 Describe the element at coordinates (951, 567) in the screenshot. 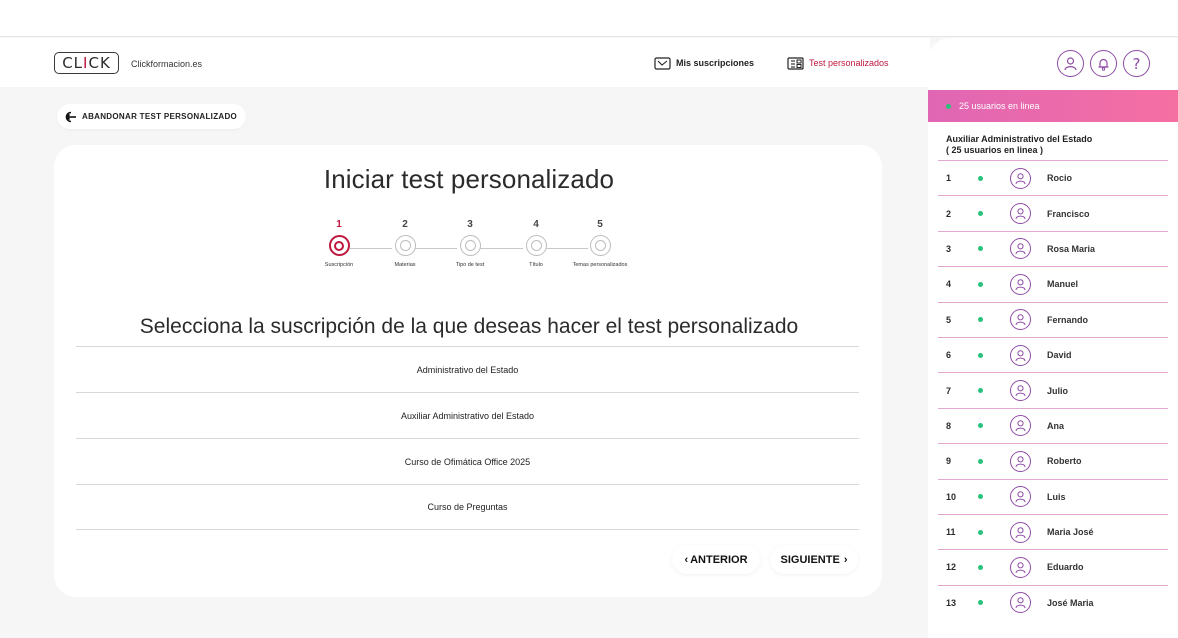

I see `user-rank: 12` at that location.